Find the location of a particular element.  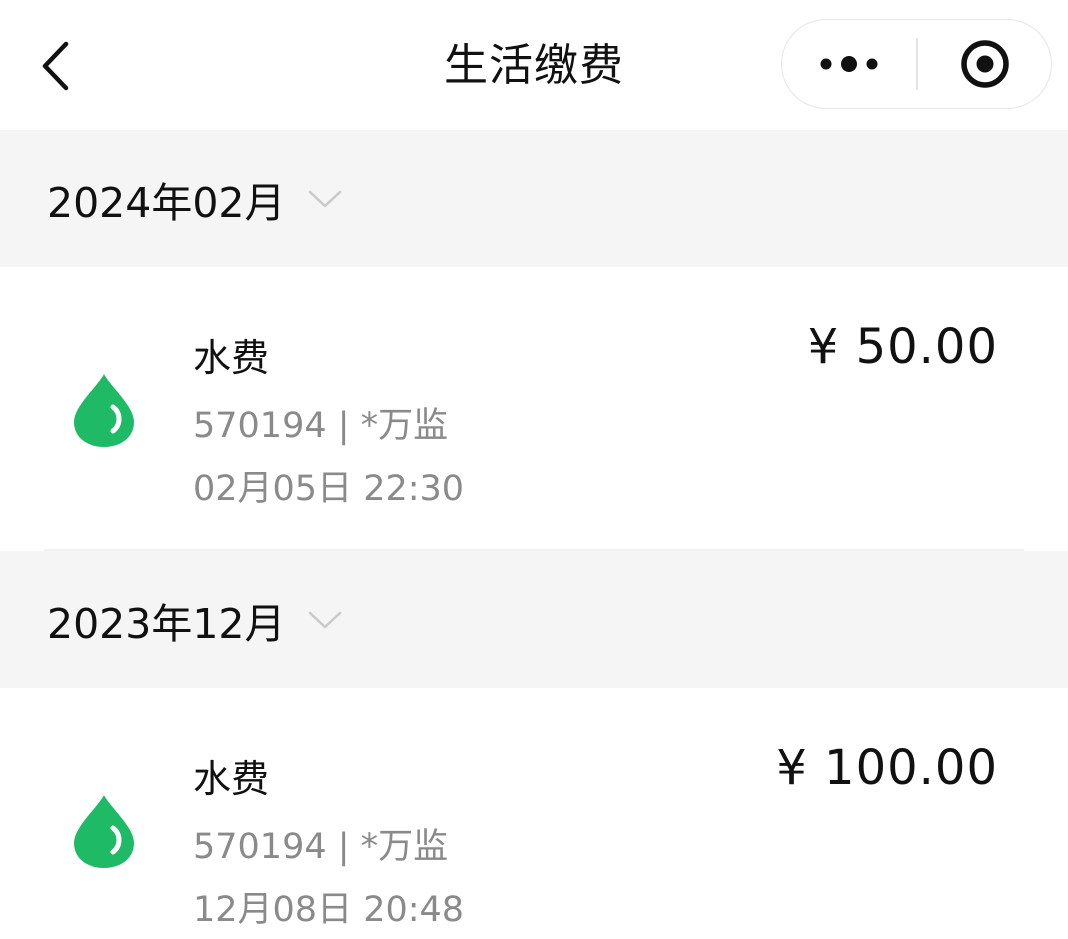

payment-time: 02月05日 22:30 is located at coordinates (329, 489).